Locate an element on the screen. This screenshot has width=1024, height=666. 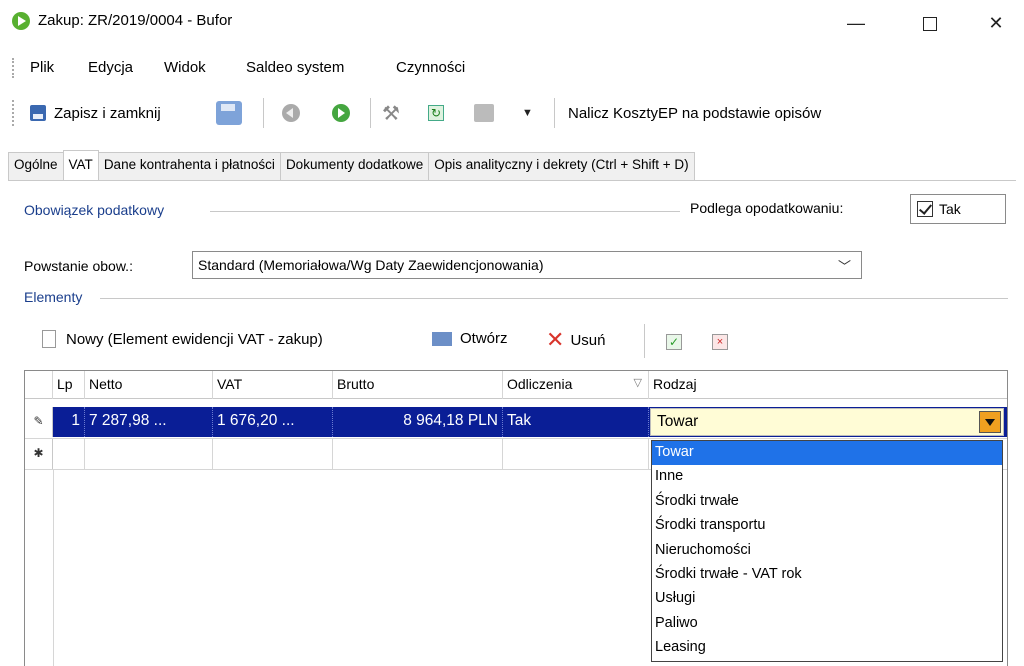
save-close-label: Zapisz i zamknij is located at coordinates (107, 113).